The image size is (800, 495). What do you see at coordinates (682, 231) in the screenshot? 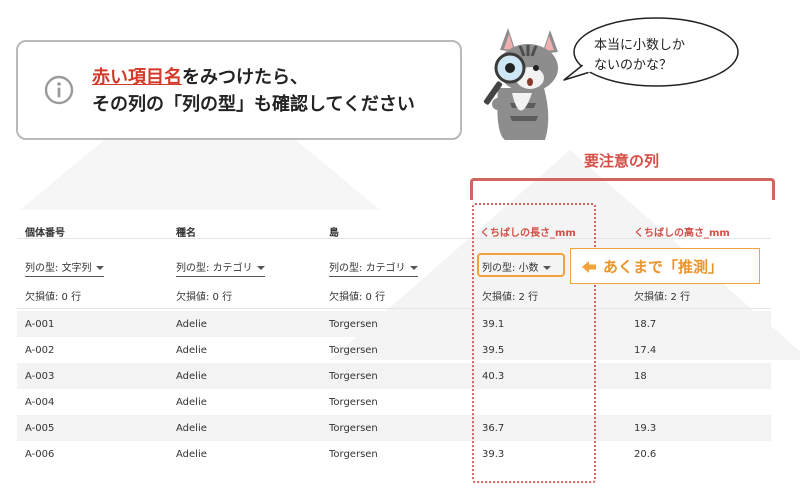
I see `column-header-bill-depth: くちばしの高さ_mm` at bounding box center [682, 231].